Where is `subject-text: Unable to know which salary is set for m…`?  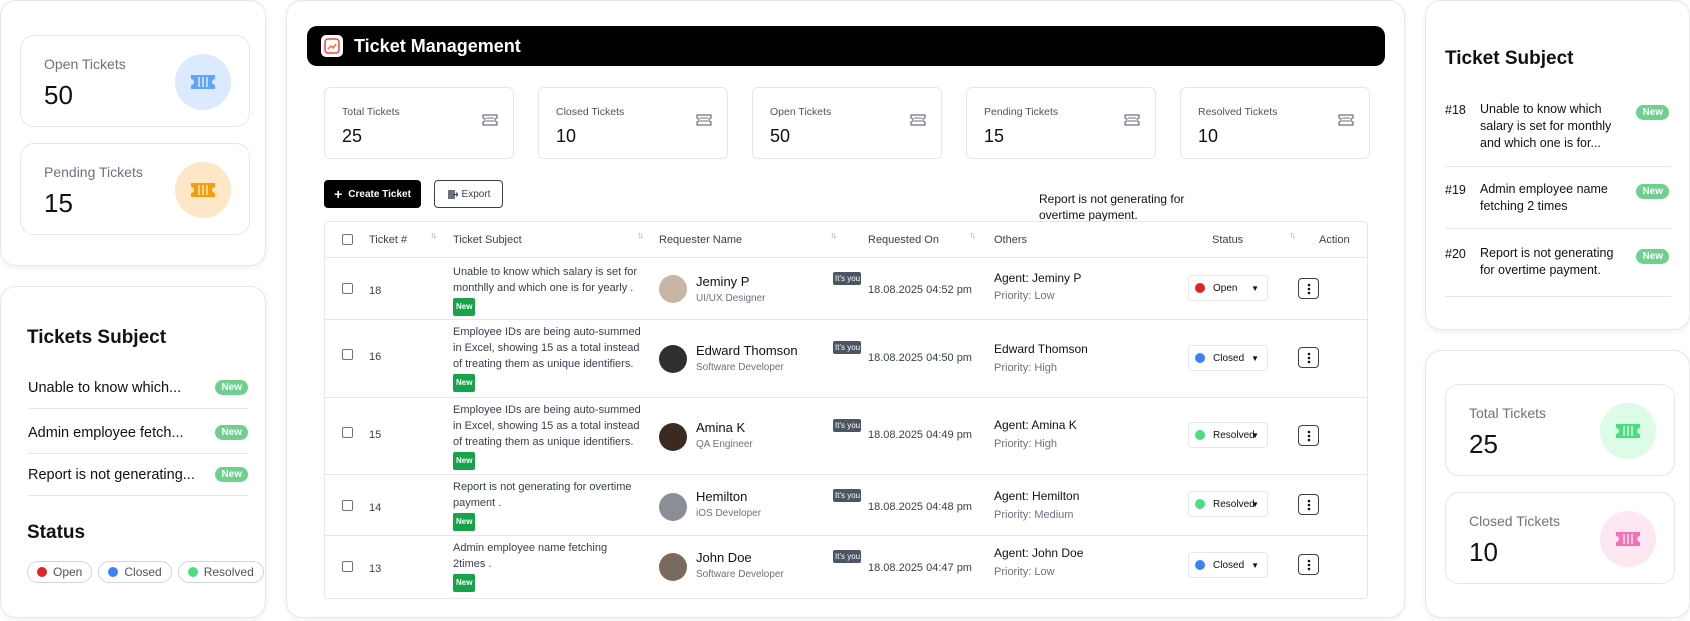 subject-text: Unable to know which salary is set for m… is located at coordinates (1546, 126).